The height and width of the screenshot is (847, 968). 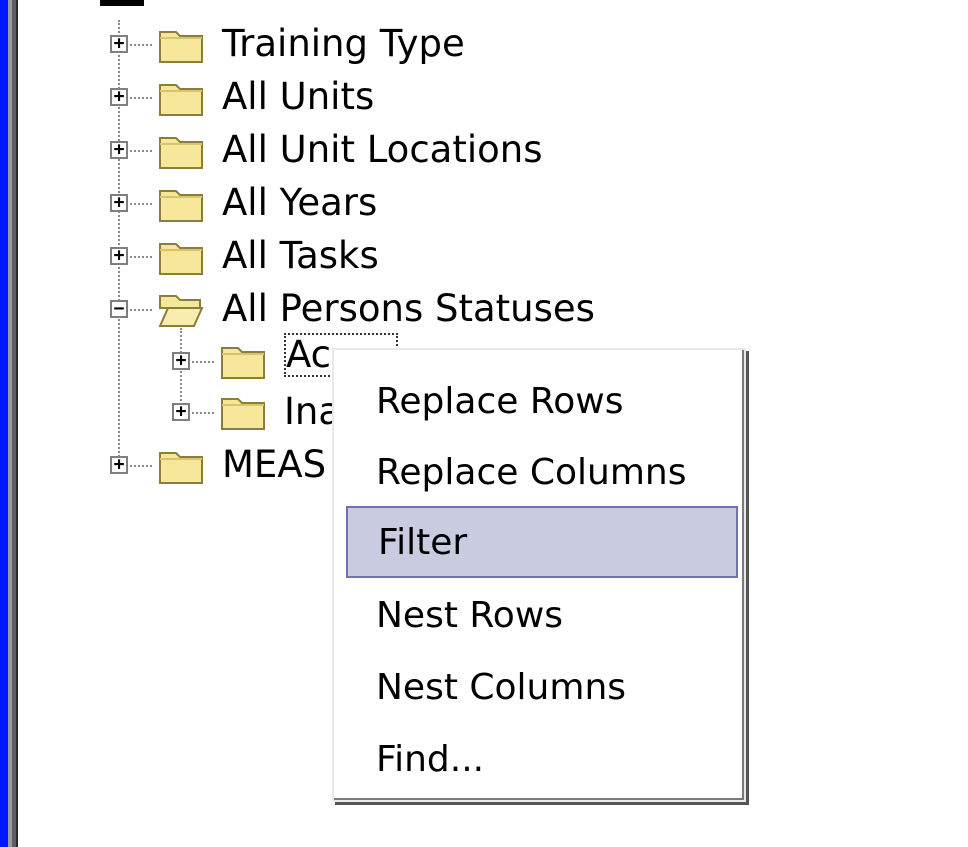 I want to click on menu-item-filter: Filter, so click(x=542, y=542).